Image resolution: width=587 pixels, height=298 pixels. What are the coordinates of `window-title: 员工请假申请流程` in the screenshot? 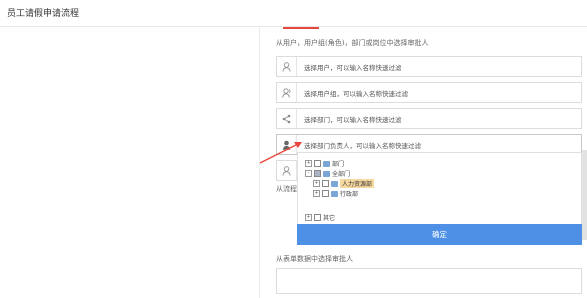 It's located at (43, 14).